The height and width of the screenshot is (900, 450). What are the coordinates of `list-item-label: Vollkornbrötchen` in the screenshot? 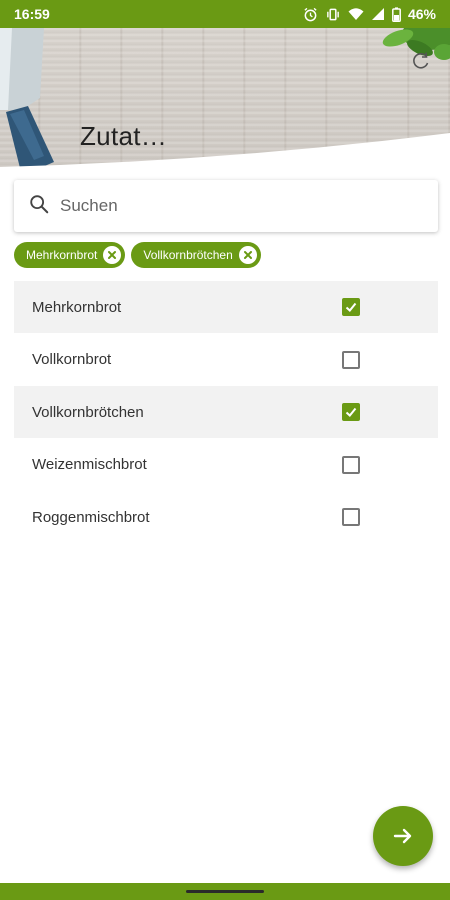 It's located at (88, 412).